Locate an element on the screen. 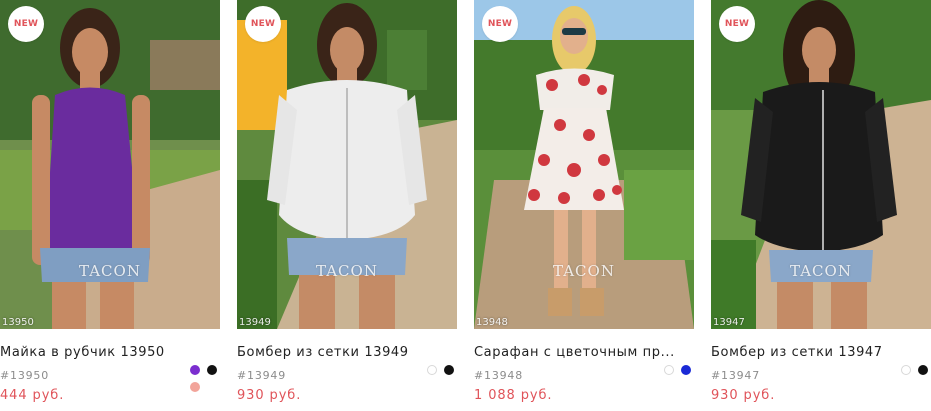 This screenshot has height=411, width=931. product-sku: #13949 is located at coordinates (262, 375).